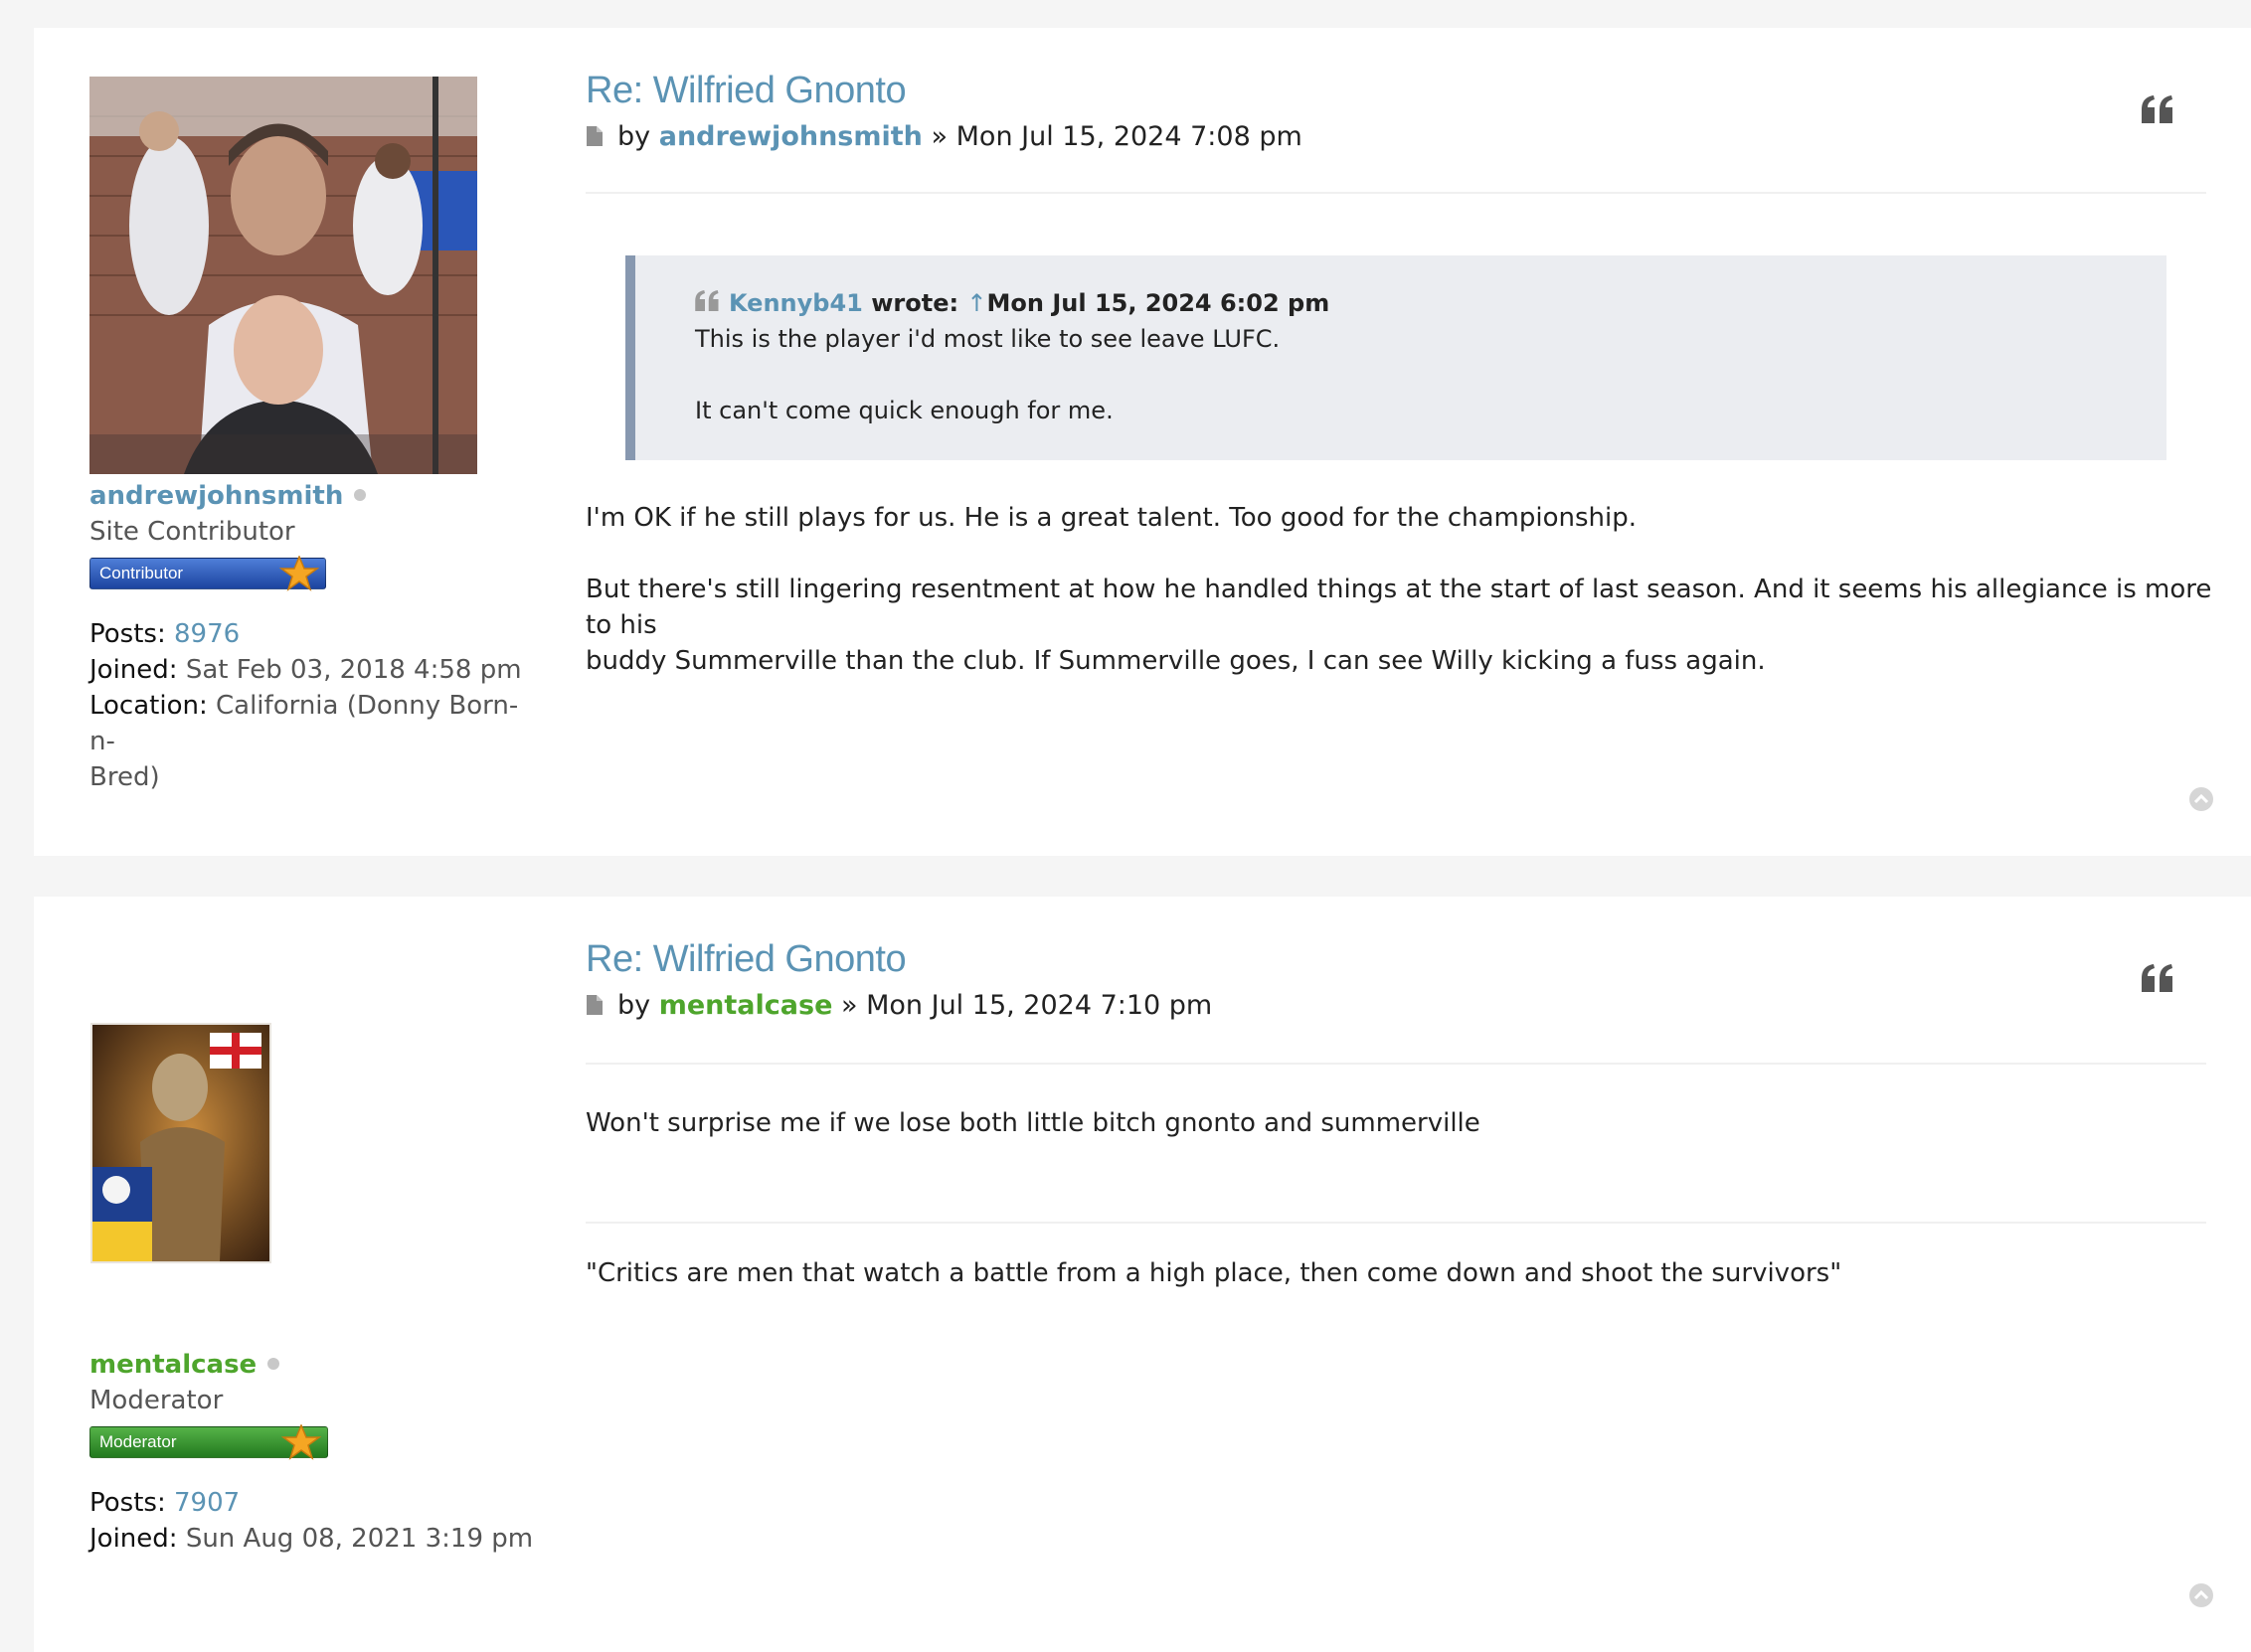 The image size is (2251, 1652). Describe the element at coordinates (796, 303) in the screenshot. I see `quoted-author-link: Kennyb41` at that location.